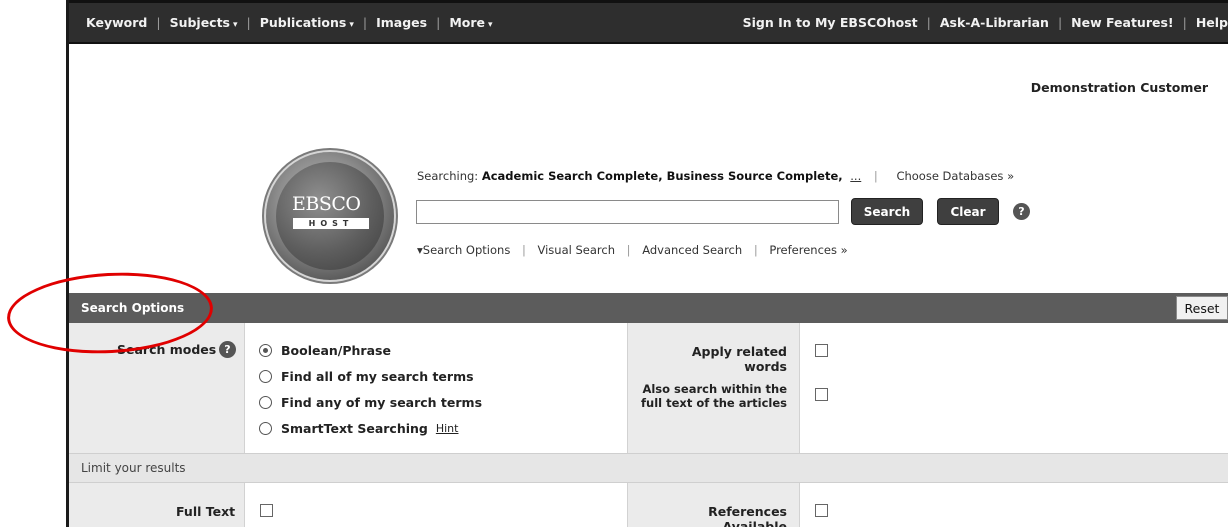 The width and height of the screenshot is (1228, 527). What do you see at coordinates (227, 349) in the screenshot?
I see `search-modes-help-icon: ?` at bounding box center [227, 349].